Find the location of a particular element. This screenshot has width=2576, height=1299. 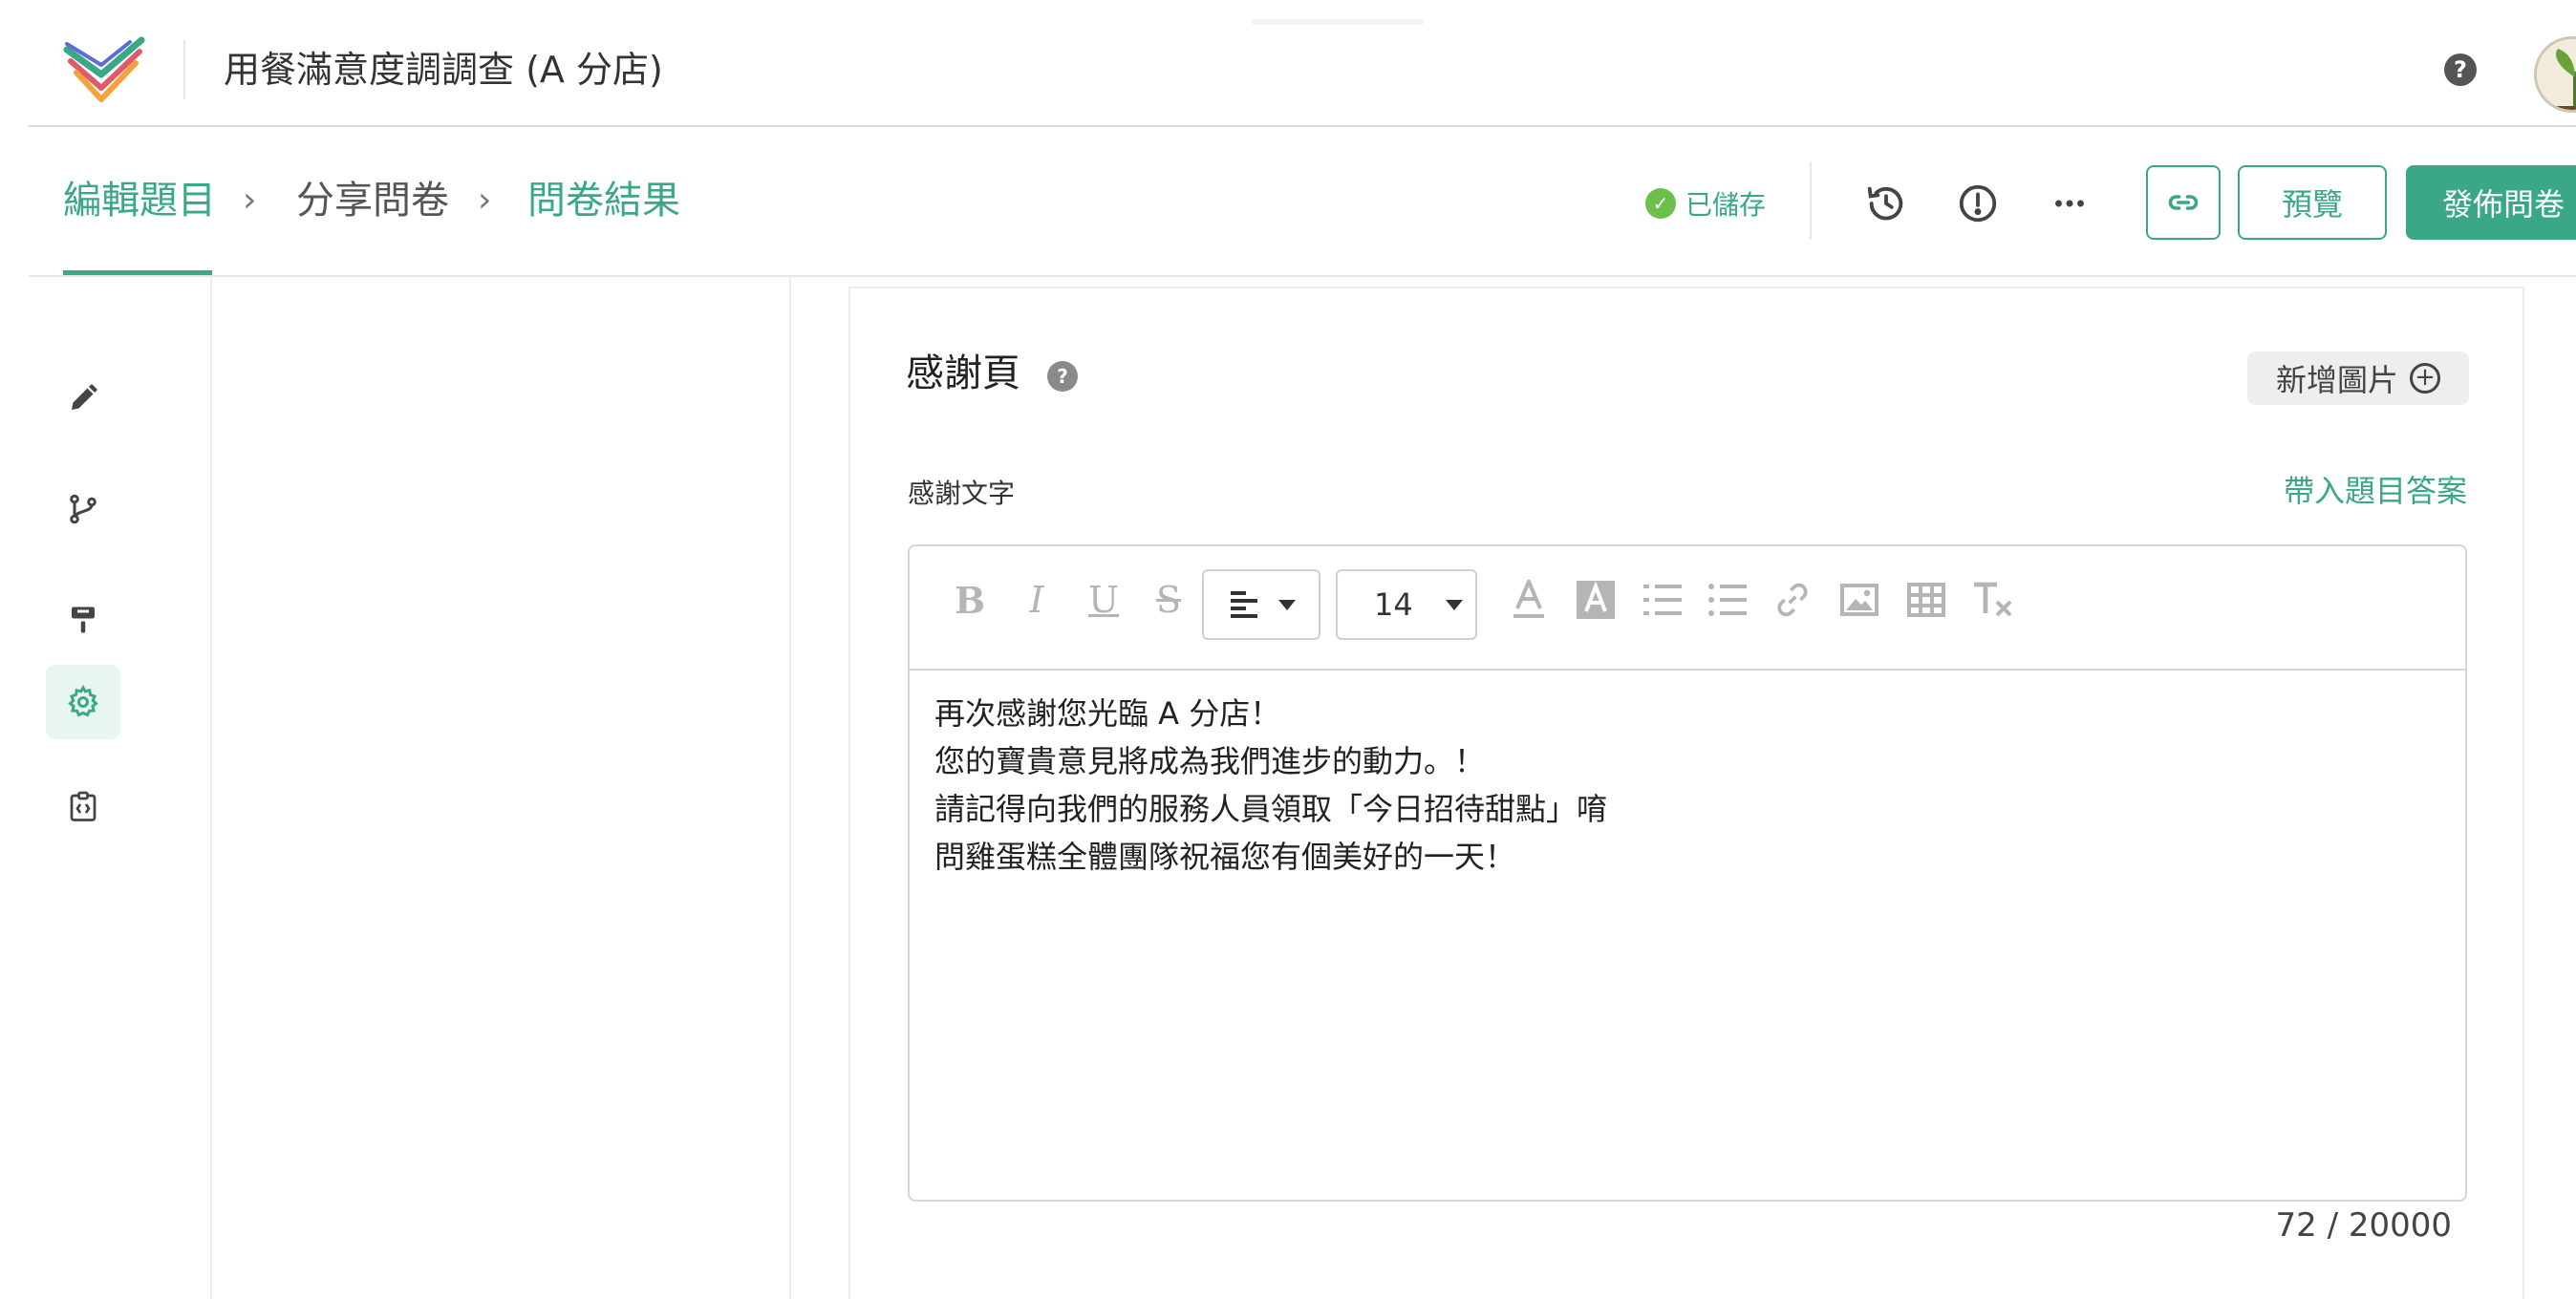

check-circle-icon: ✓ is located at coordinates (1660, 203).